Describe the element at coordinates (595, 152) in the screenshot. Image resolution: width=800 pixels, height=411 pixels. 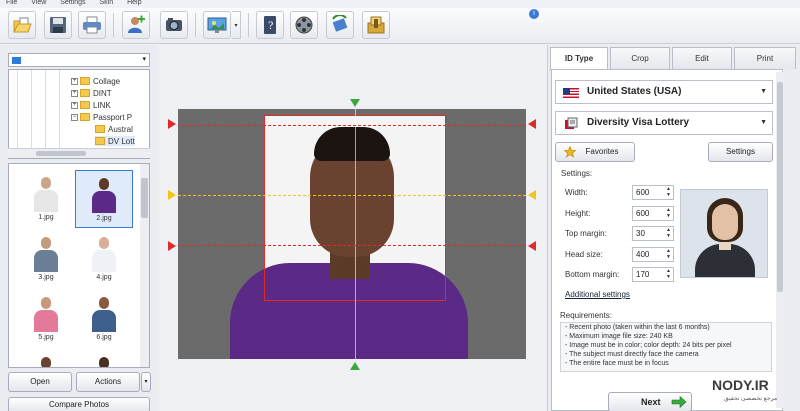
I see `favorites-button: Favorites` at that location.